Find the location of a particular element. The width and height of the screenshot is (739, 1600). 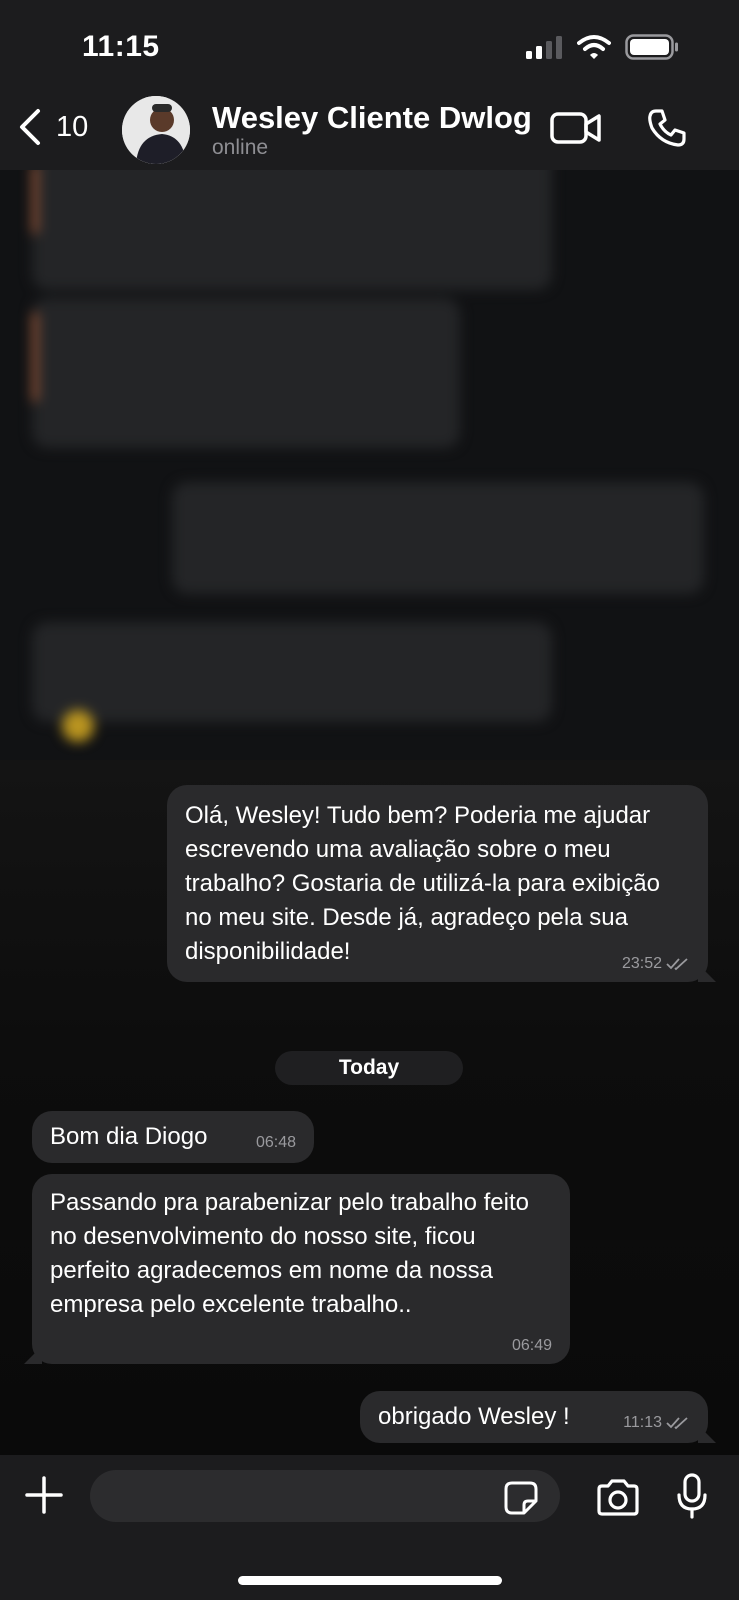

day-separator: Today is located at coordinates (369, 1068).